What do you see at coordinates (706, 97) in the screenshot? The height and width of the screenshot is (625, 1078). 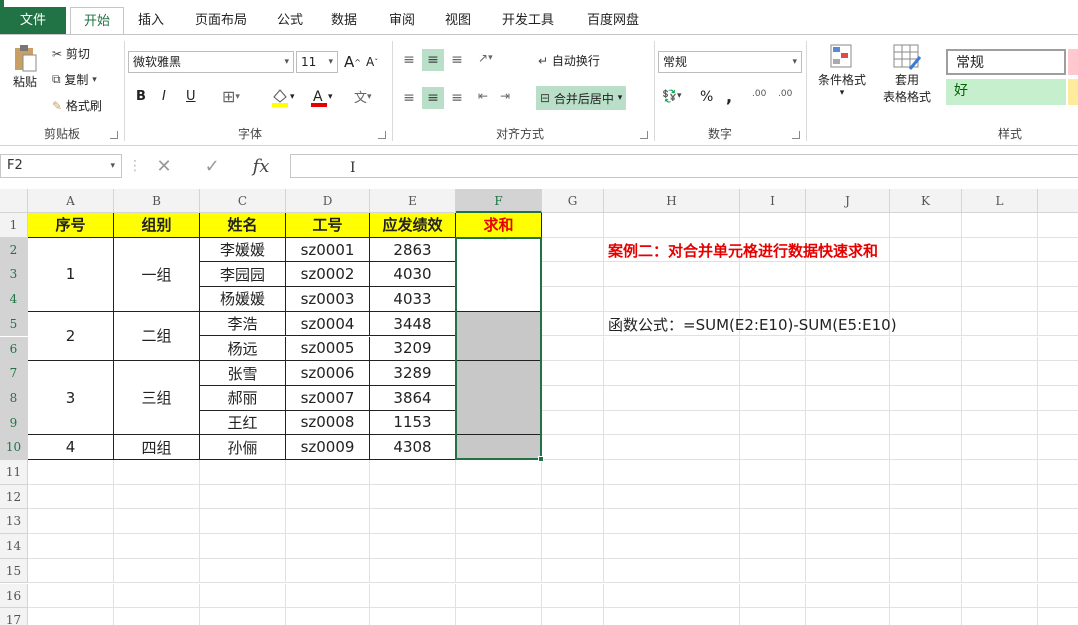 I see `percent-button: %` at bounding box center [706, 97].